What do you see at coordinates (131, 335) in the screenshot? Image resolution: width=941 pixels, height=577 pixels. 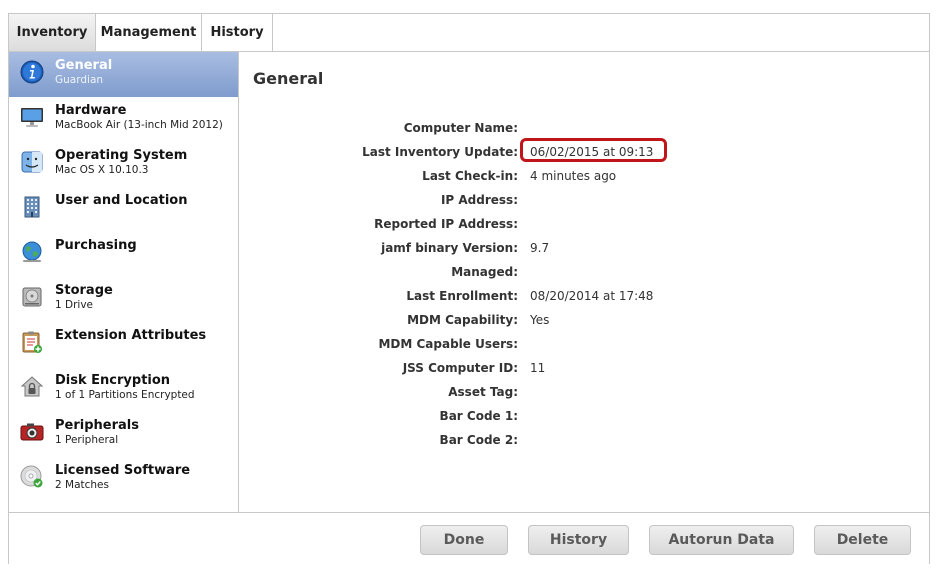 I see `sidebar-item-title: Extension Attributes` at bounding box center [131, 335].